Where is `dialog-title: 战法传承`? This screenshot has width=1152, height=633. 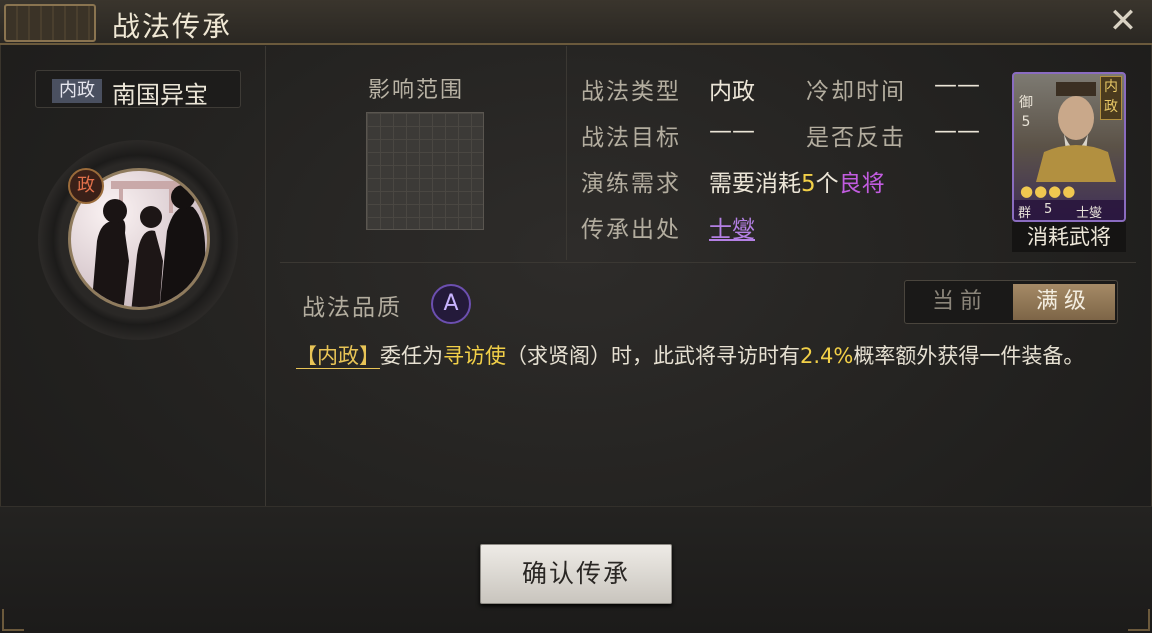 dialog-title: 战法传承 is located at coordinates (172, 26).